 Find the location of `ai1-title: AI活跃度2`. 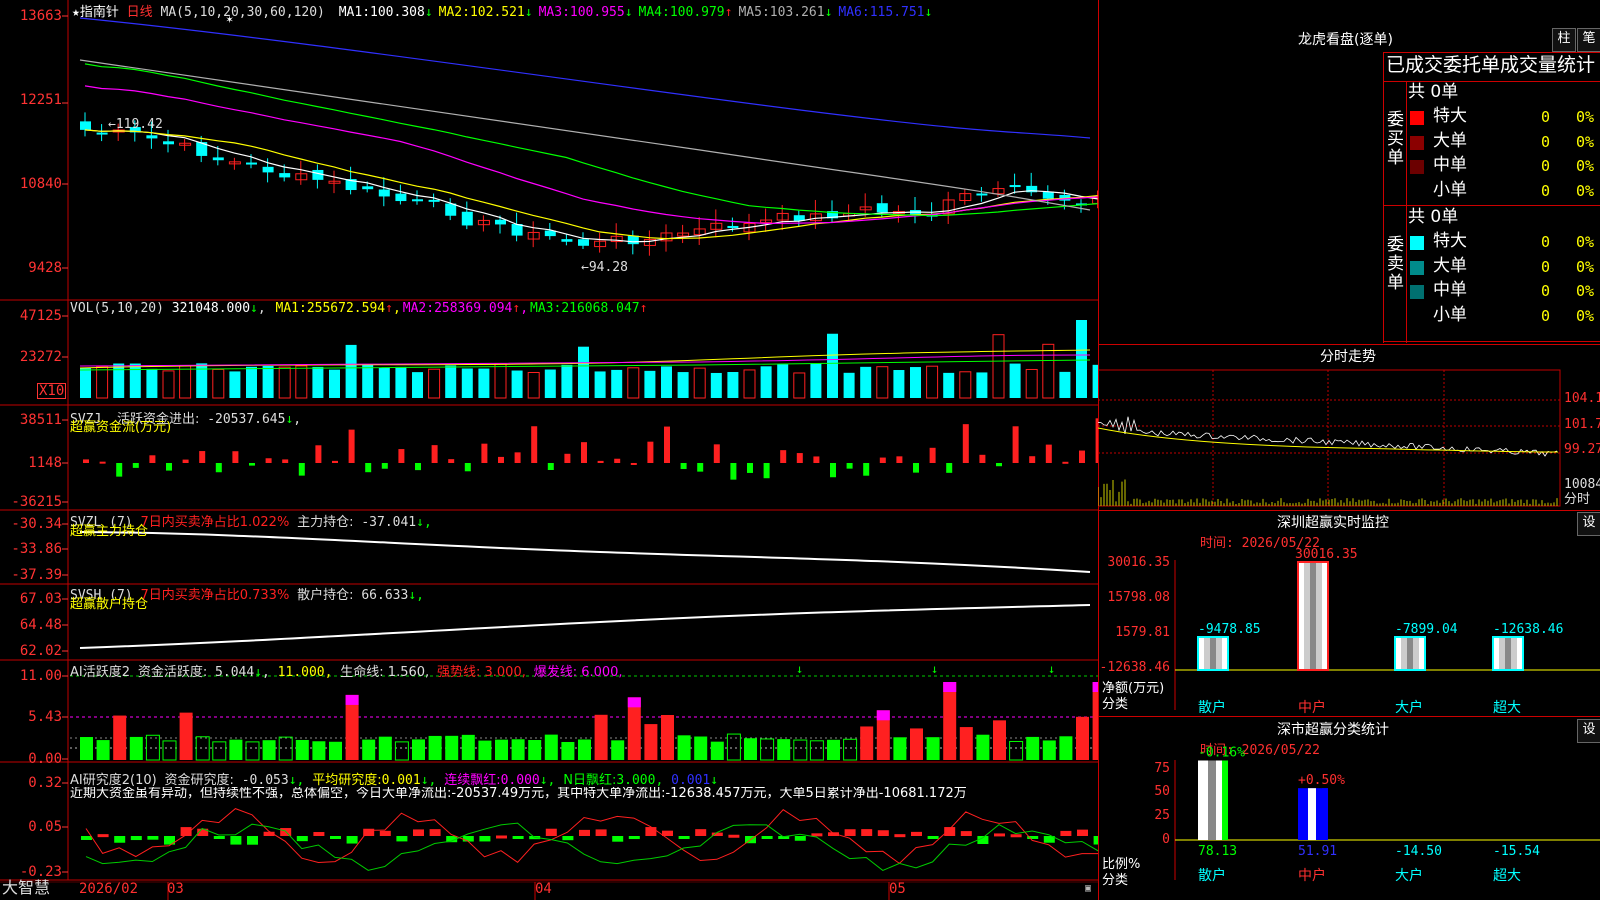

ai1-title: AI活跃度2 is located at coordinates (100, 672).